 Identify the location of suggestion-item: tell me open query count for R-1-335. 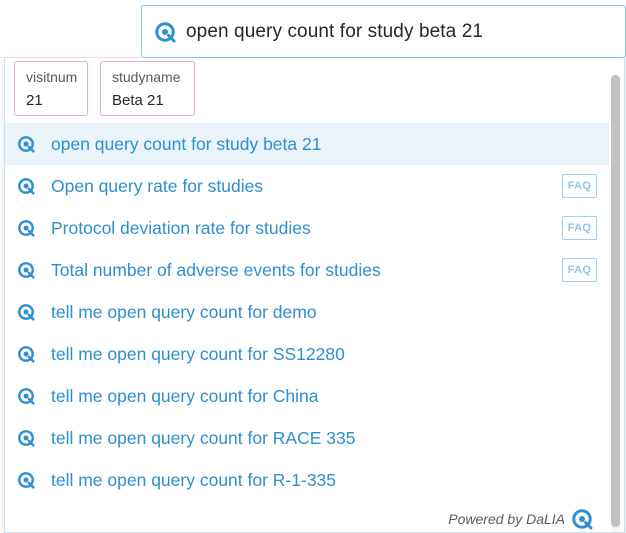
(307, 480).